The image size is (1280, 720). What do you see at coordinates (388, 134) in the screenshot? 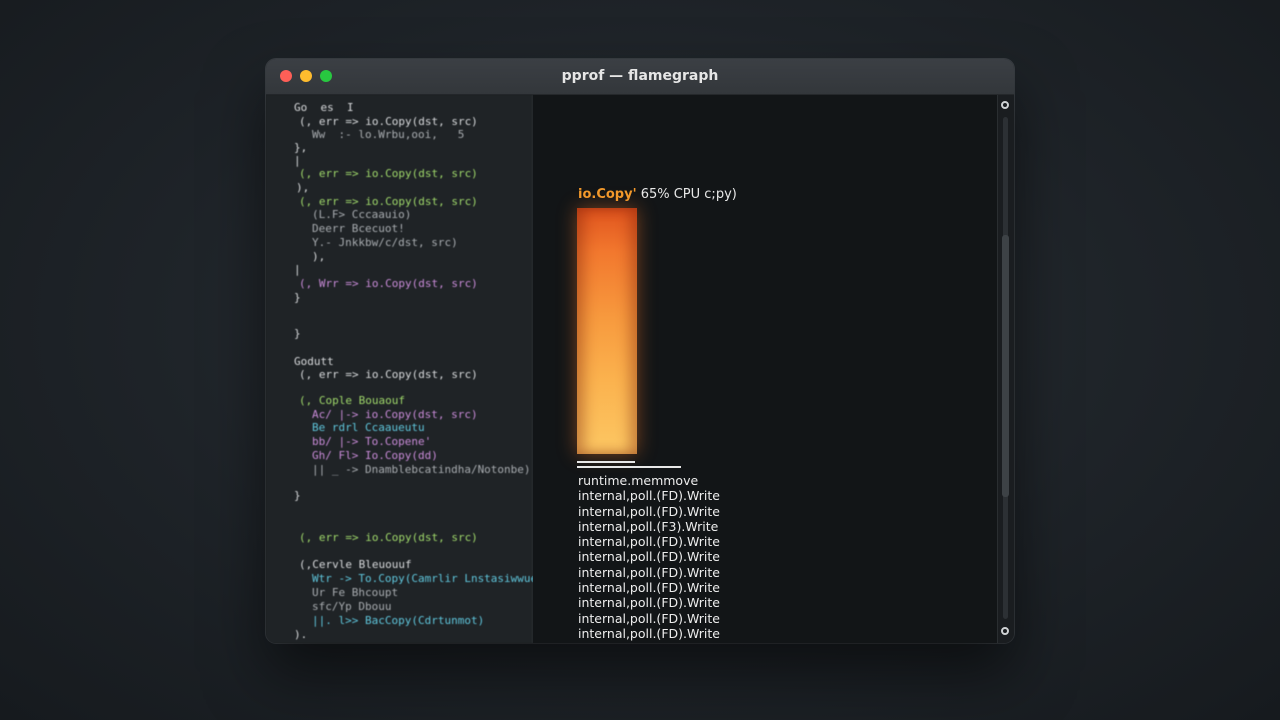
I see `code-line: Ww :- lo.Wrbu,ooi, 5` at bounding box center [388, 134].